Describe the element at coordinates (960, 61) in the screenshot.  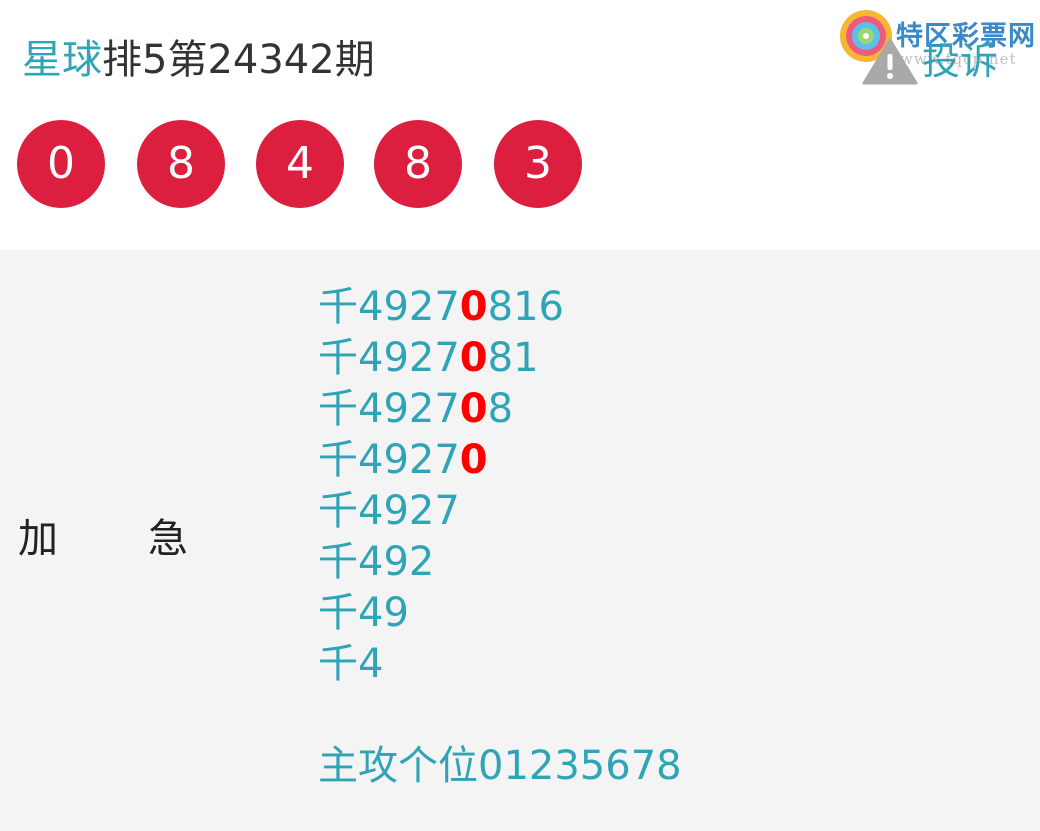
I see `complain-label: 投诉` at that location.